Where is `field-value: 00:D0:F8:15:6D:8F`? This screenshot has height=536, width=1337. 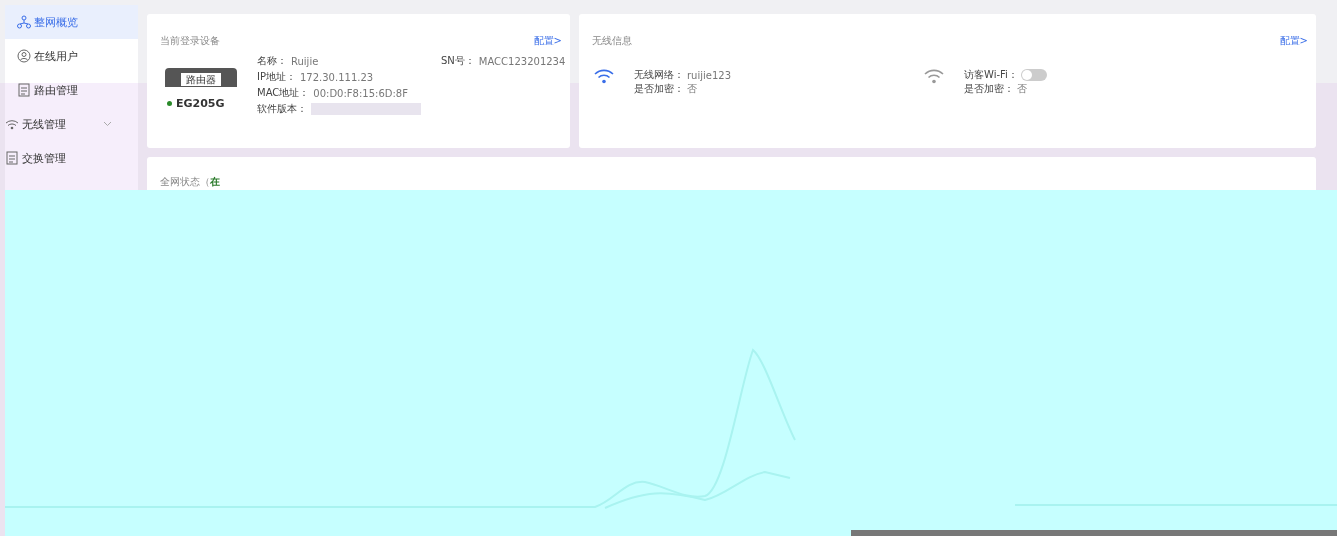
field-value: 00:D0:F8:15:6D:8F is located at coordinates (360, 93).